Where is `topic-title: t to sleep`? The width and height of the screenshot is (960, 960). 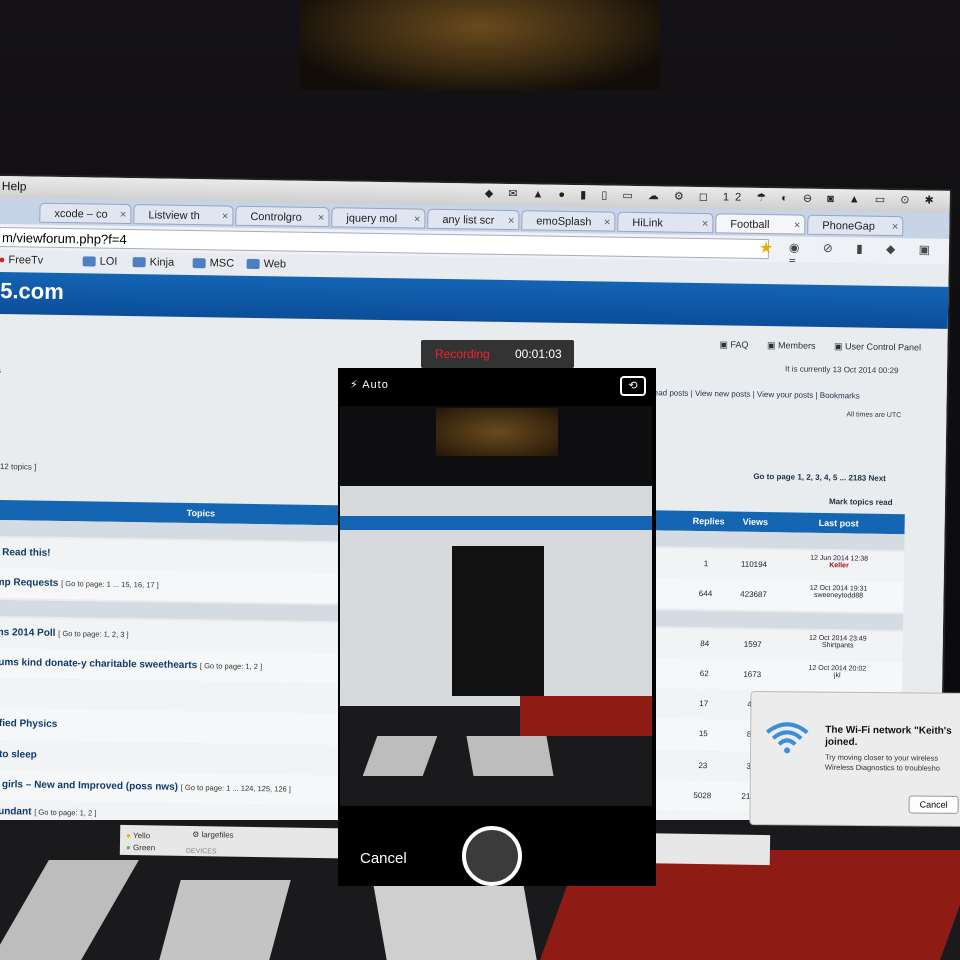
topic-title: t to sleep is located at coordinates (18, 755).